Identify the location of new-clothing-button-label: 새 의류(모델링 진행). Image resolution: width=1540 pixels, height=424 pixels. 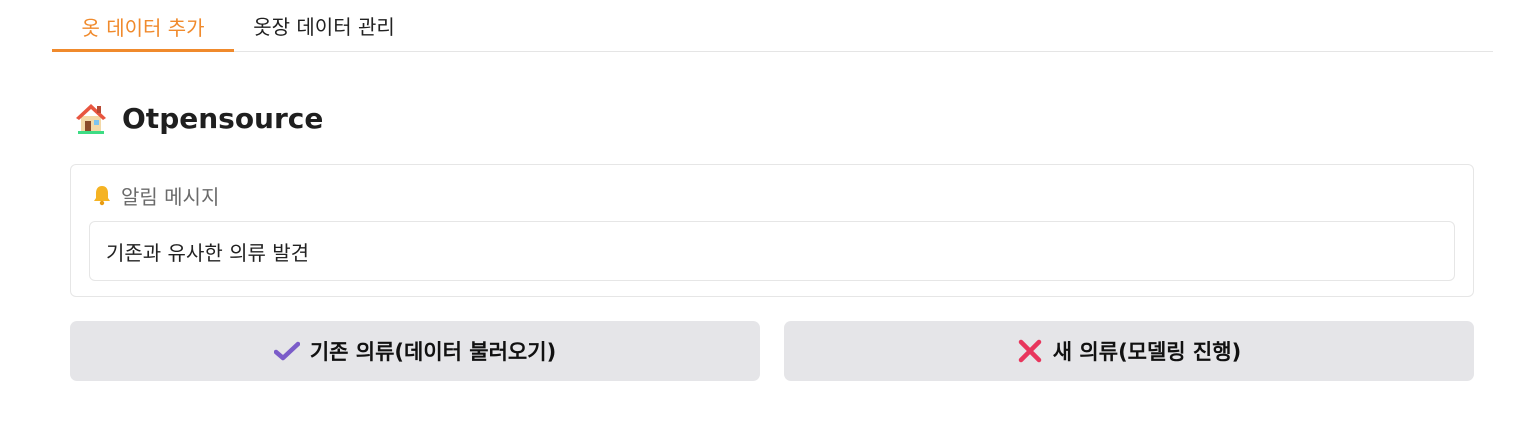
(1147, 352).